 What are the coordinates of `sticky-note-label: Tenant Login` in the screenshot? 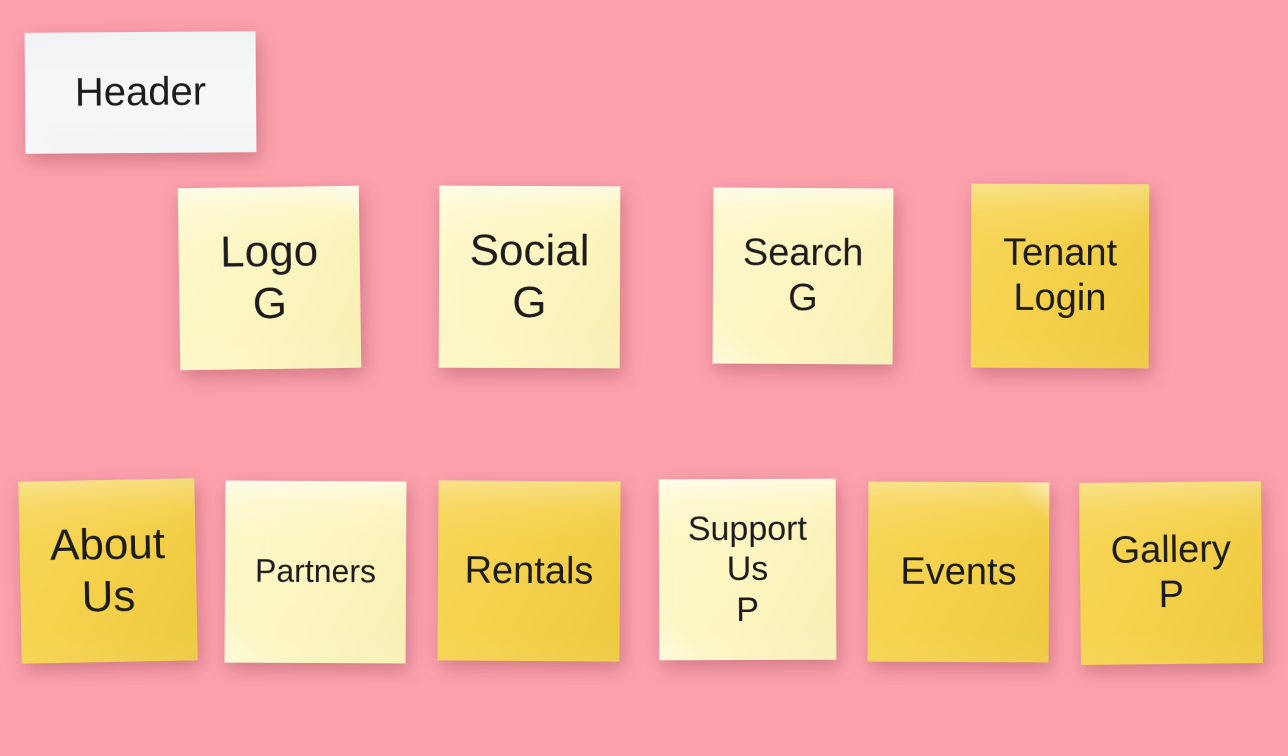 It's located at (1060, 275).